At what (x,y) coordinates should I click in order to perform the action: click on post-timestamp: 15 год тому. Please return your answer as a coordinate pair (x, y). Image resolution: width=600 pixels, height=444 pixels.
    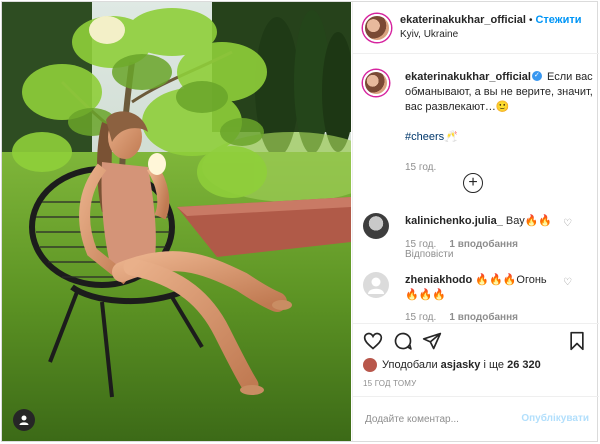
    Looking at the image, I should click on (389, 383).